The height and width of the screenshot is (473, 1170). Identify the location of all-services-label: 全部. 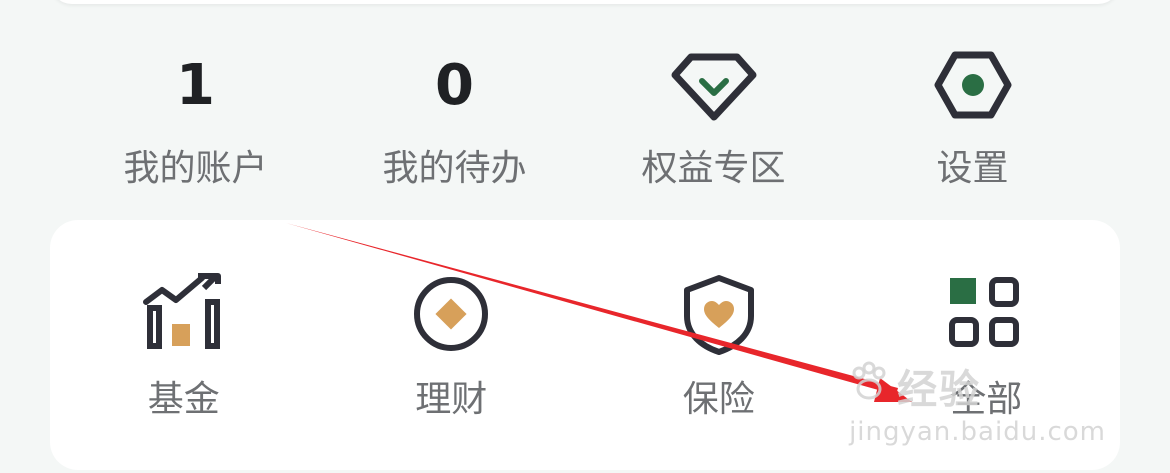
(986, 399).